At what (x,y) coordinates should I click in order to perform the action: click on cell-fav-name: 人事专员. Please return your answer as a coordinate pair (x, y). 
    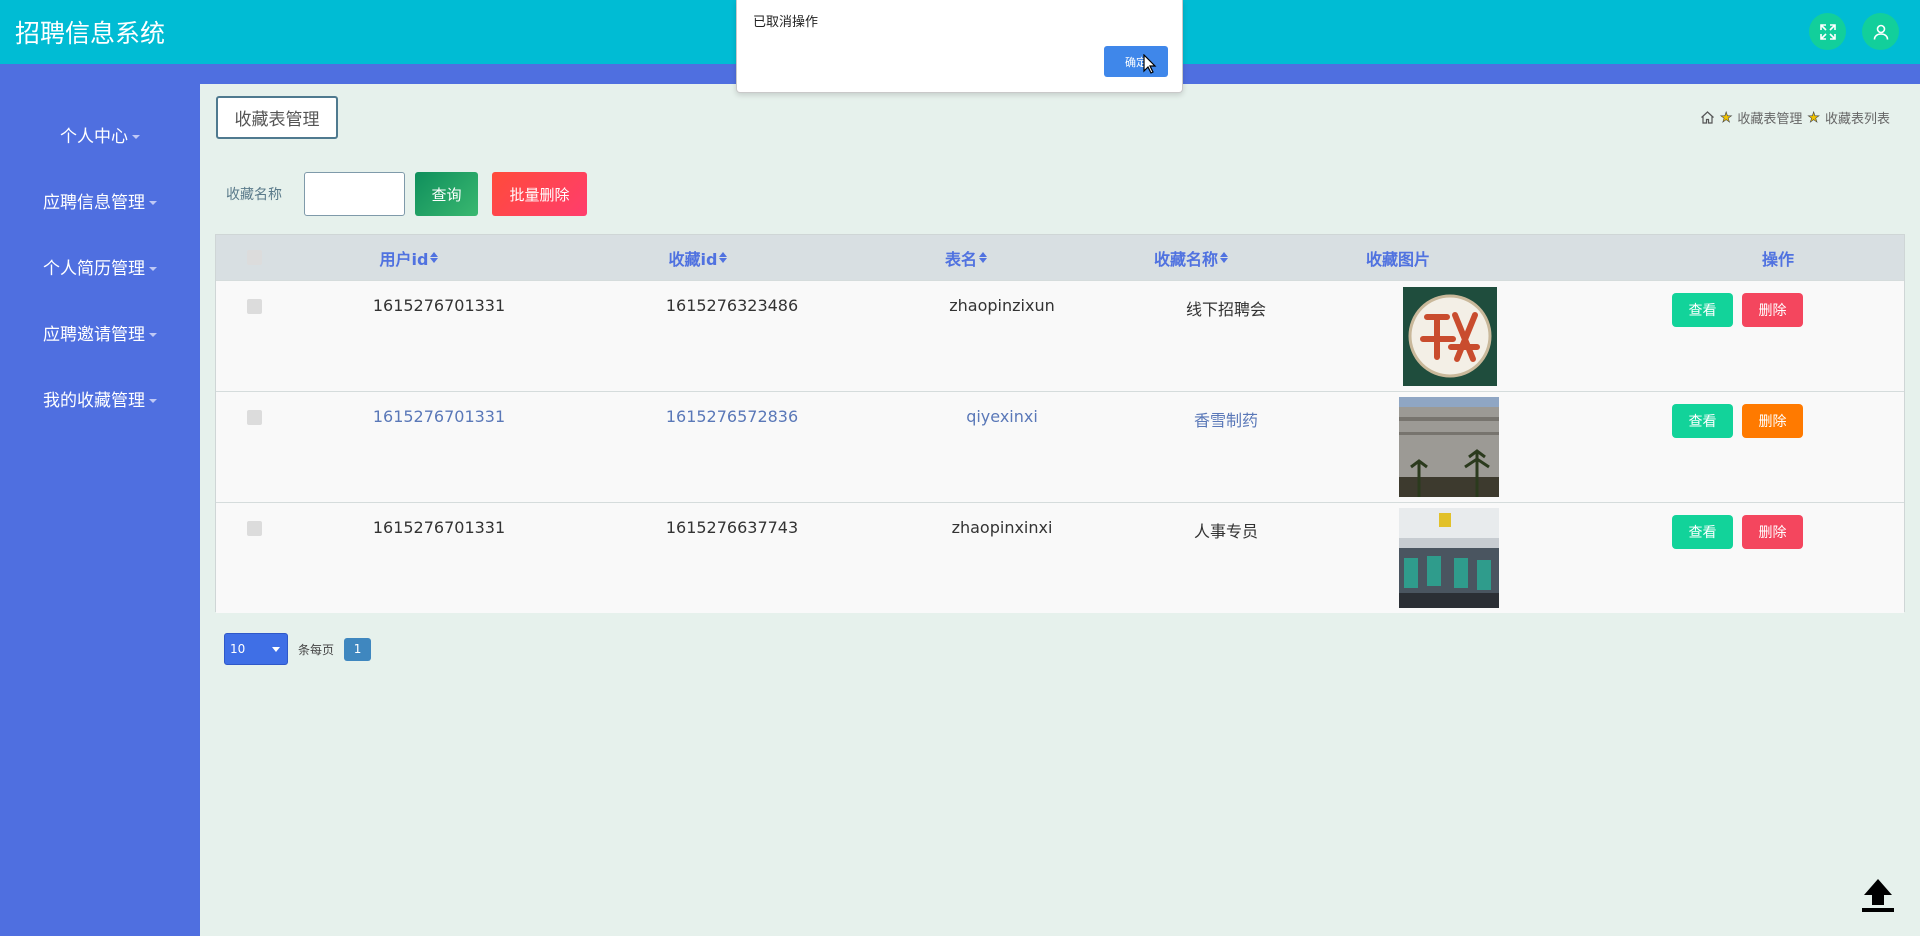
    Looking at the image, I should click on (1226, 531).